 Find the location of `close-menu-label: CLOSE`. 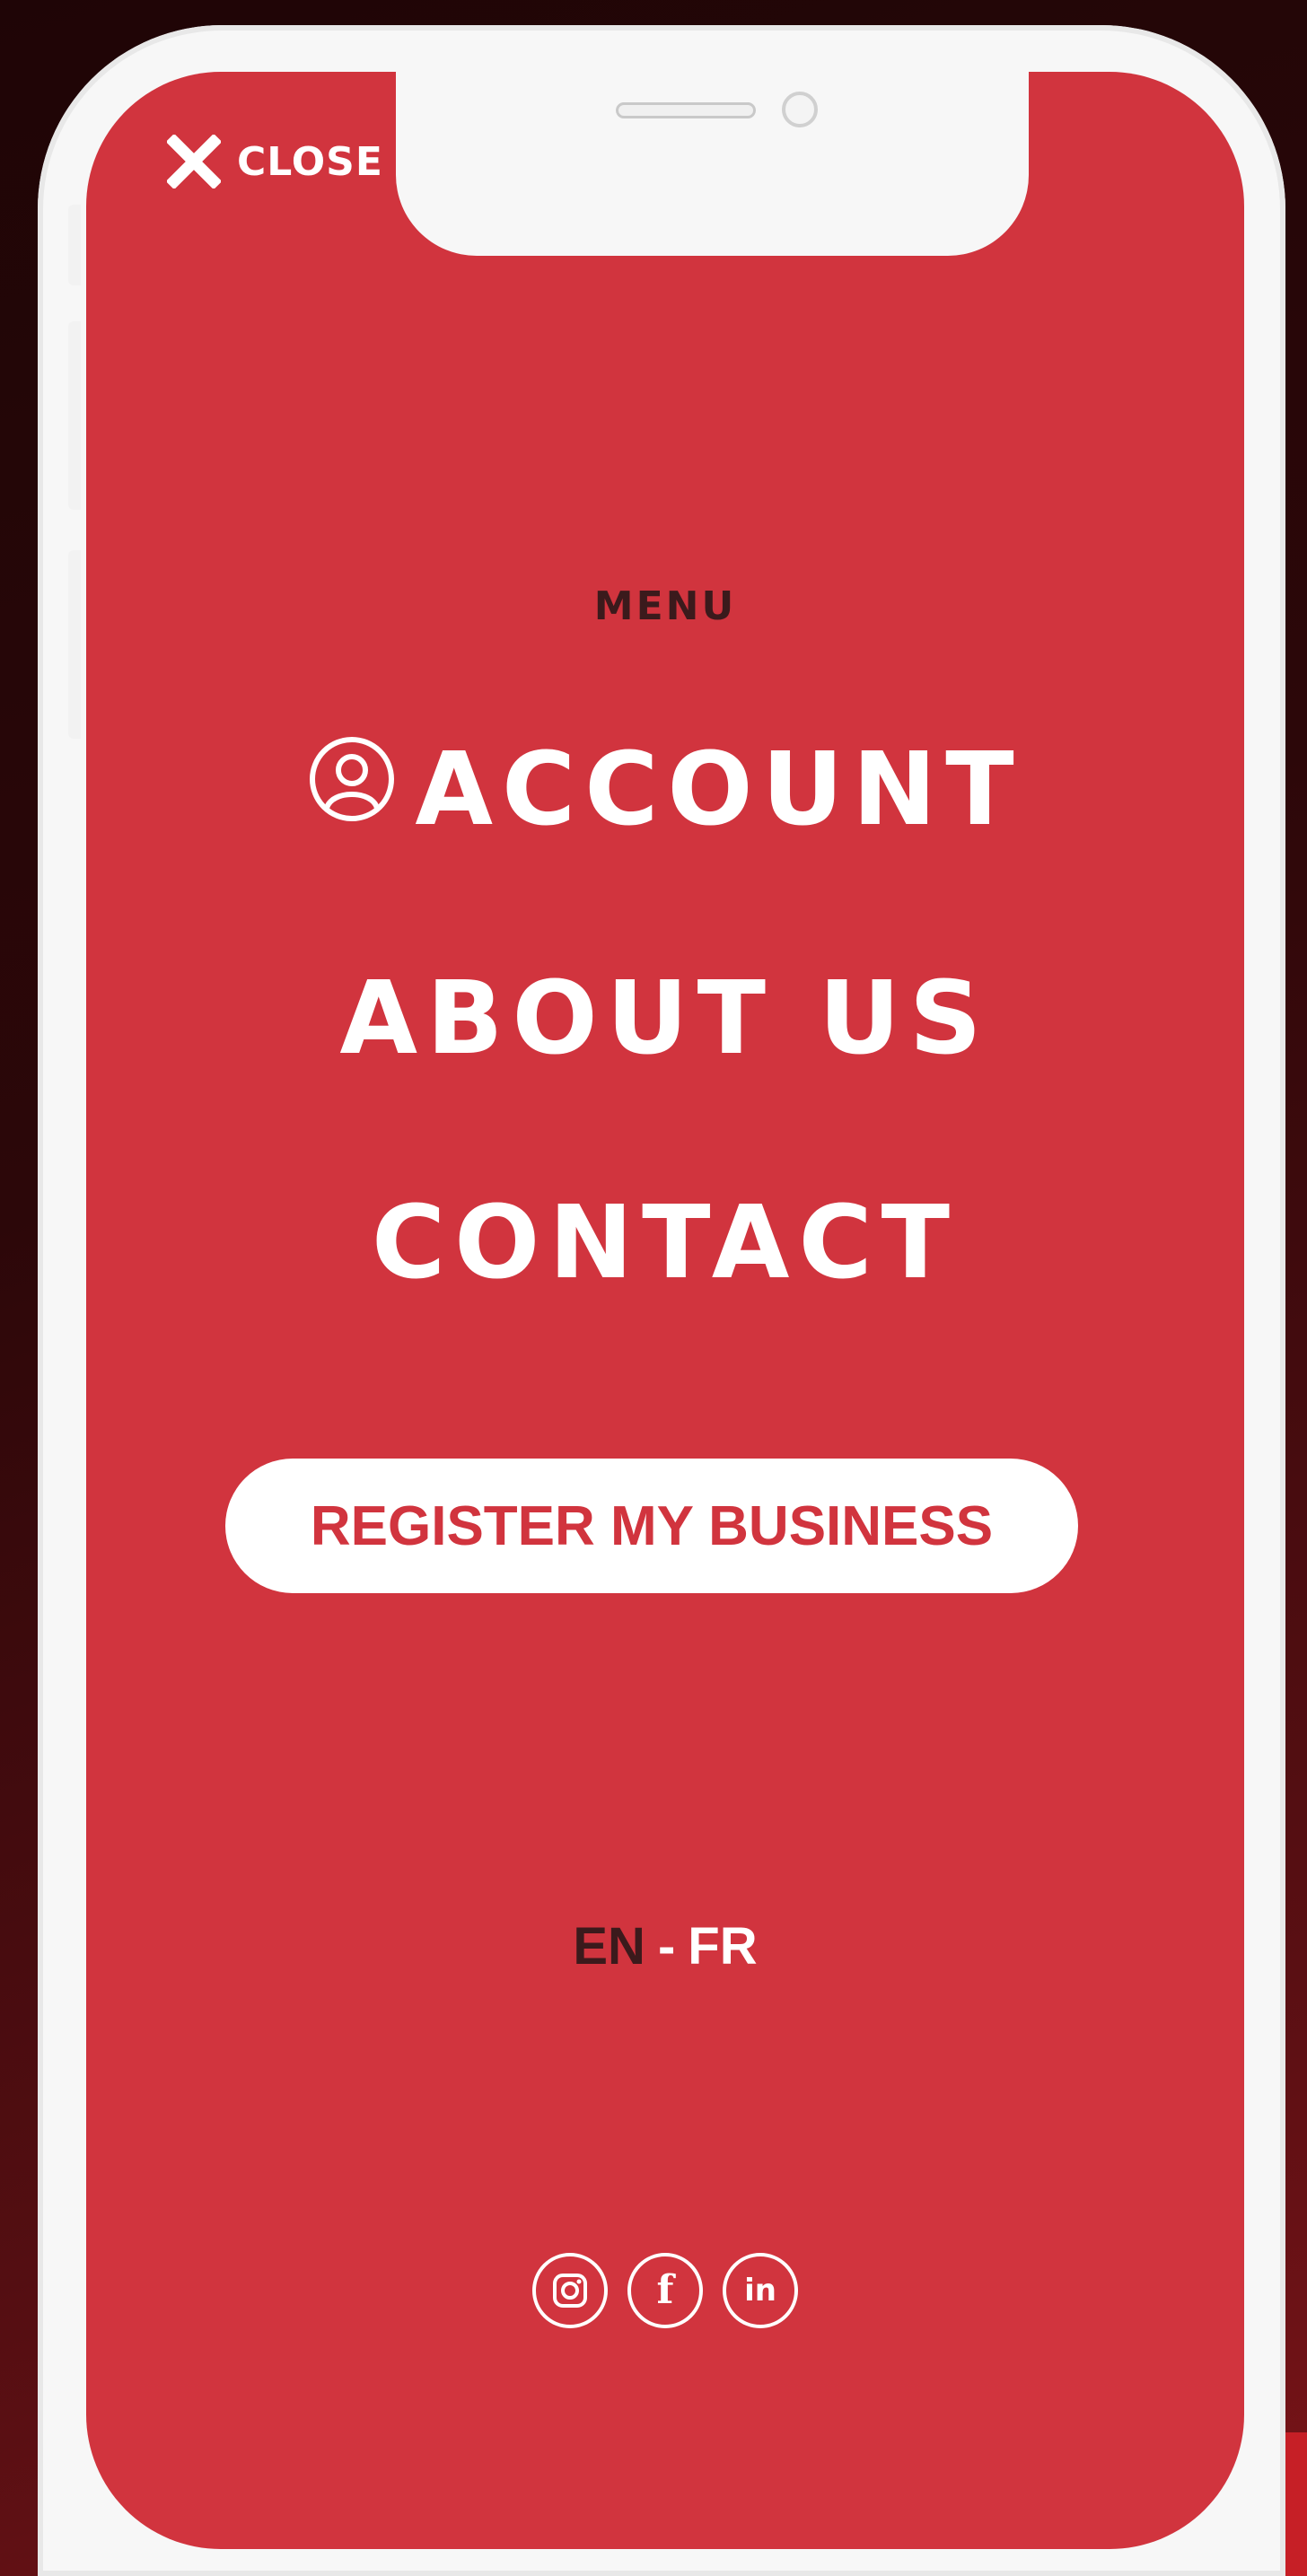

close-menu-label: CLOSE is located at coordinates (310, 161).